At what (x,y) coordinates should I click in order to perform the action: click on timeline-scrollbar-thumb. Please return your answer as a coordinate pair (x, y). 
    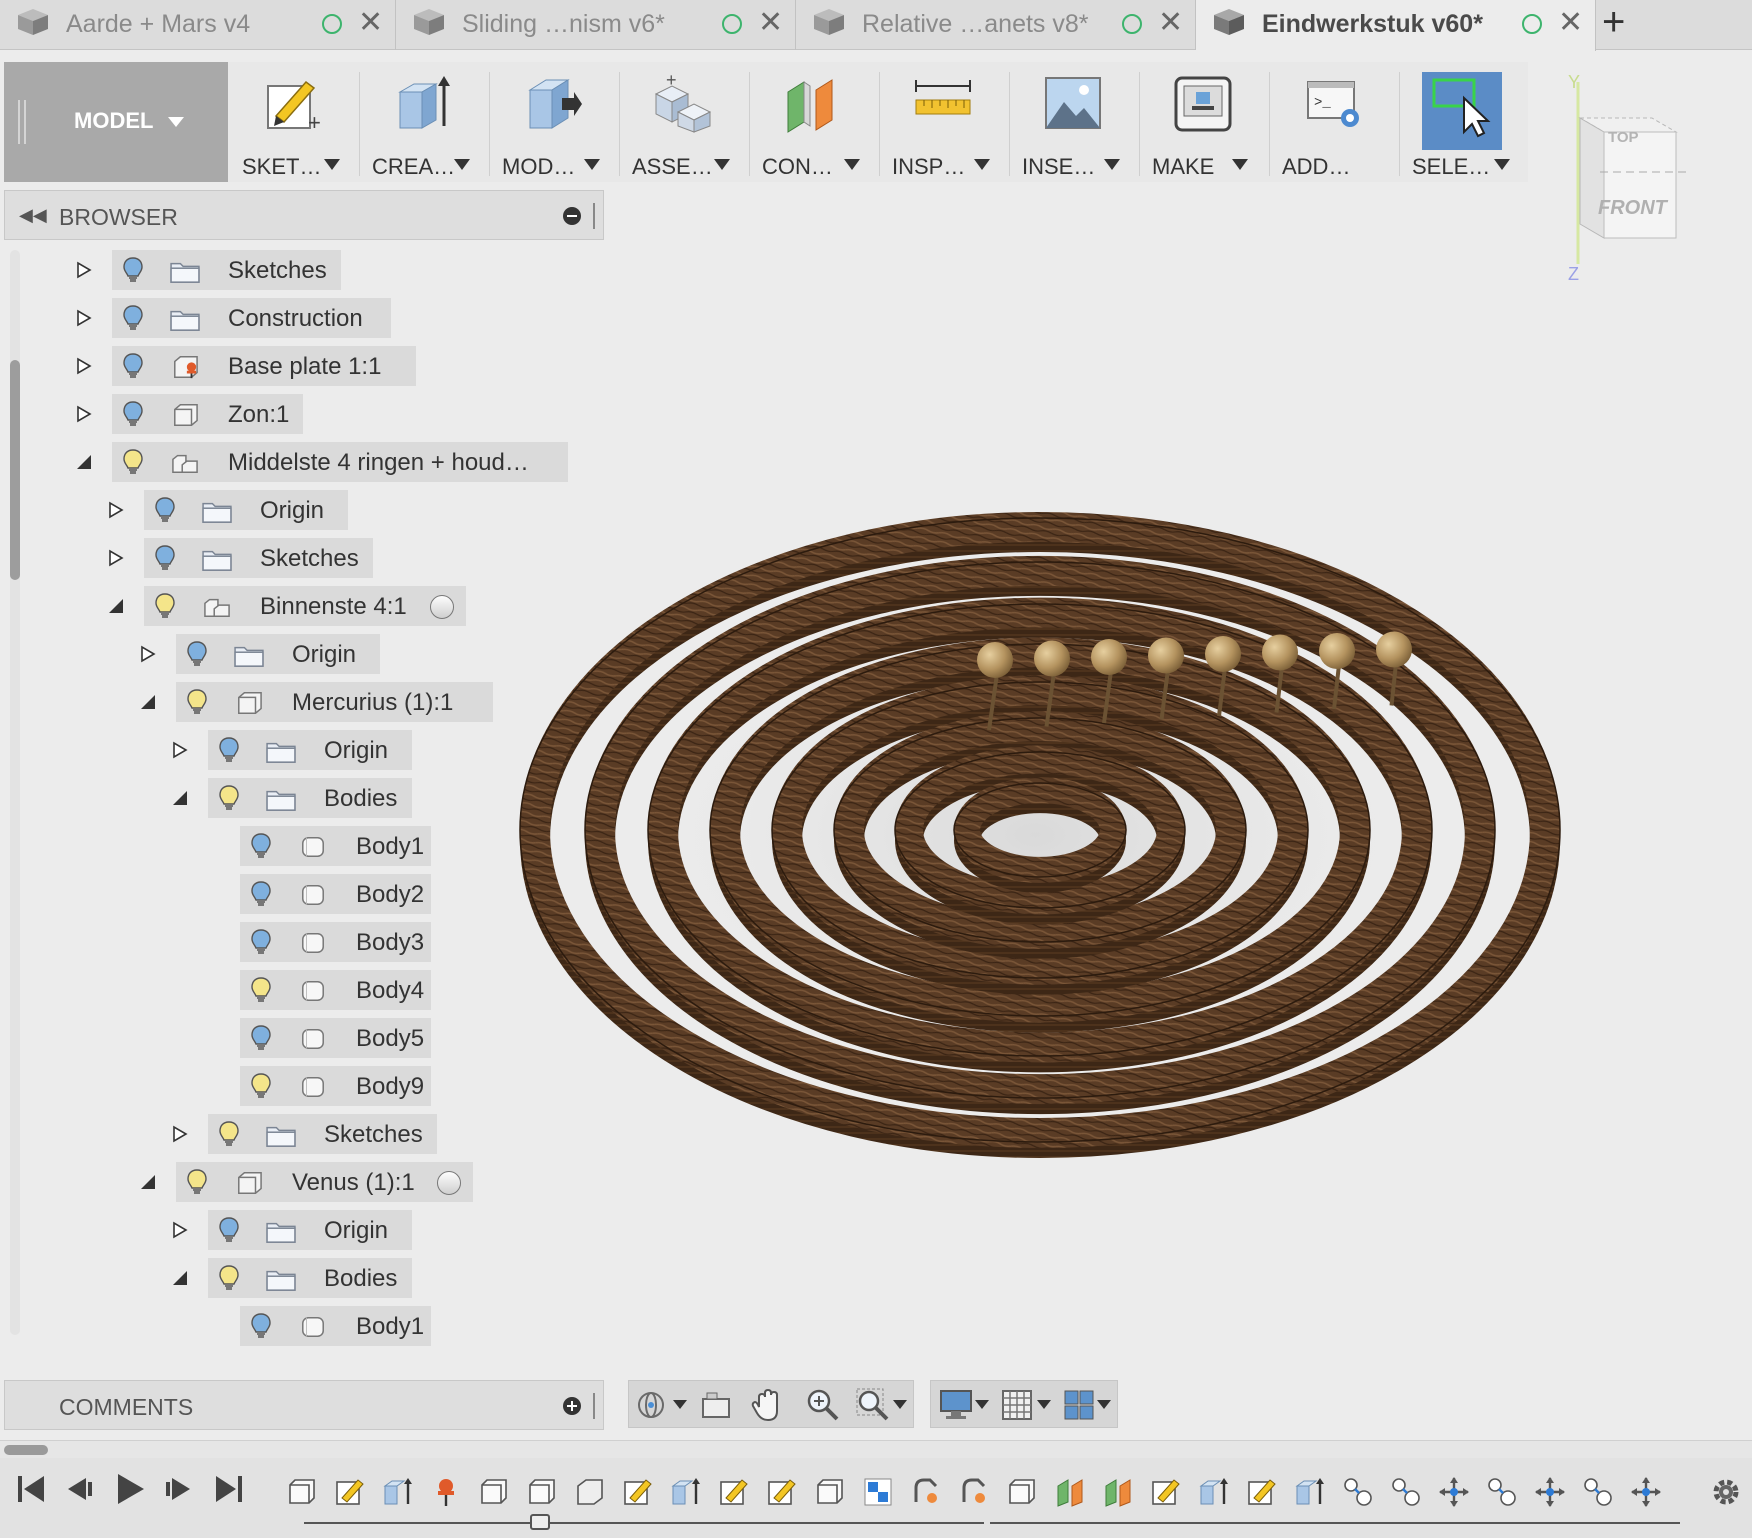
    Looking at the image, I should click on (26, 1450).